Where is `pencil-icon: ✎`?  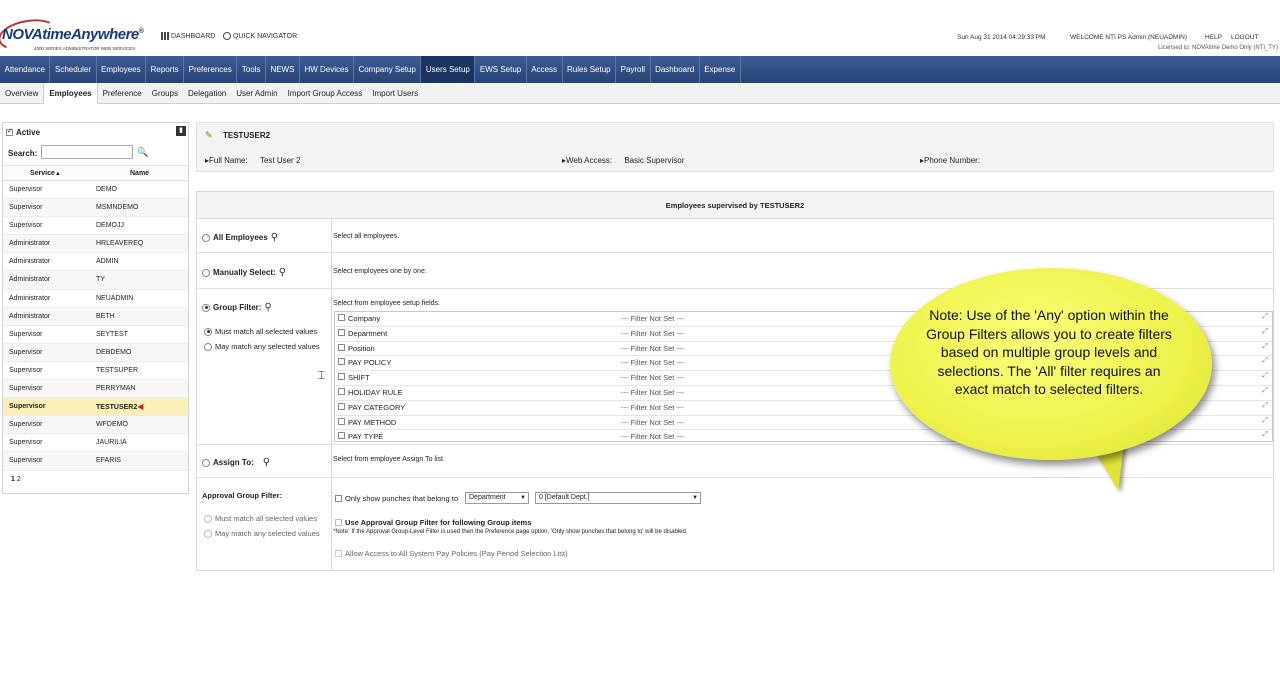 pencil-icon: ✎ is located at coordinates (209, 135).